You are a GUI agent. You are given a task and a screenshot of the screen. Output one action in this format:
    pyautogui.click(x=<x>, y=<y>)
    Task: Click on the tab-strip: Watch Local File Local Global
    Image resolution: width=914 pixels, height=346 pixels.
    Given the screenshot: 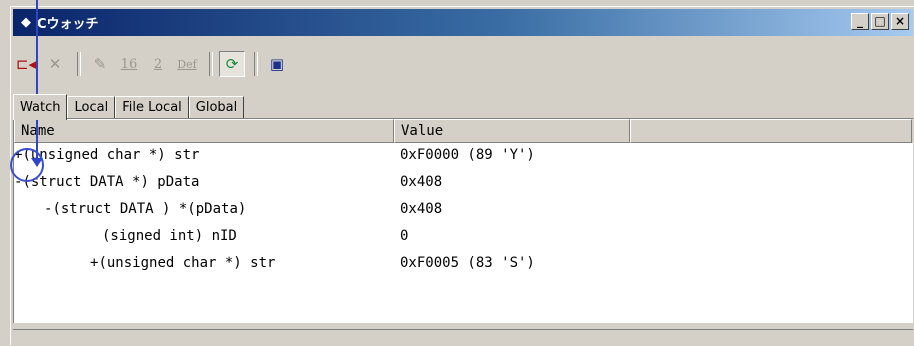 What is the action you would take?
    pyautogui.click(x=129, y=107)
    